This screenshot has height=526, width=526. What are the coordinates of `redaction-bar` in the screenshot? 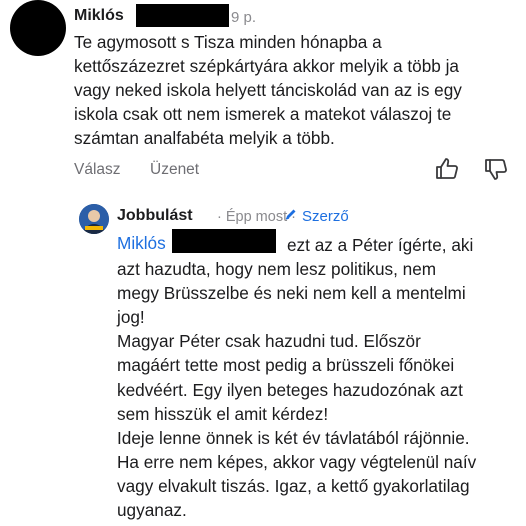 It's located at (182, 15).